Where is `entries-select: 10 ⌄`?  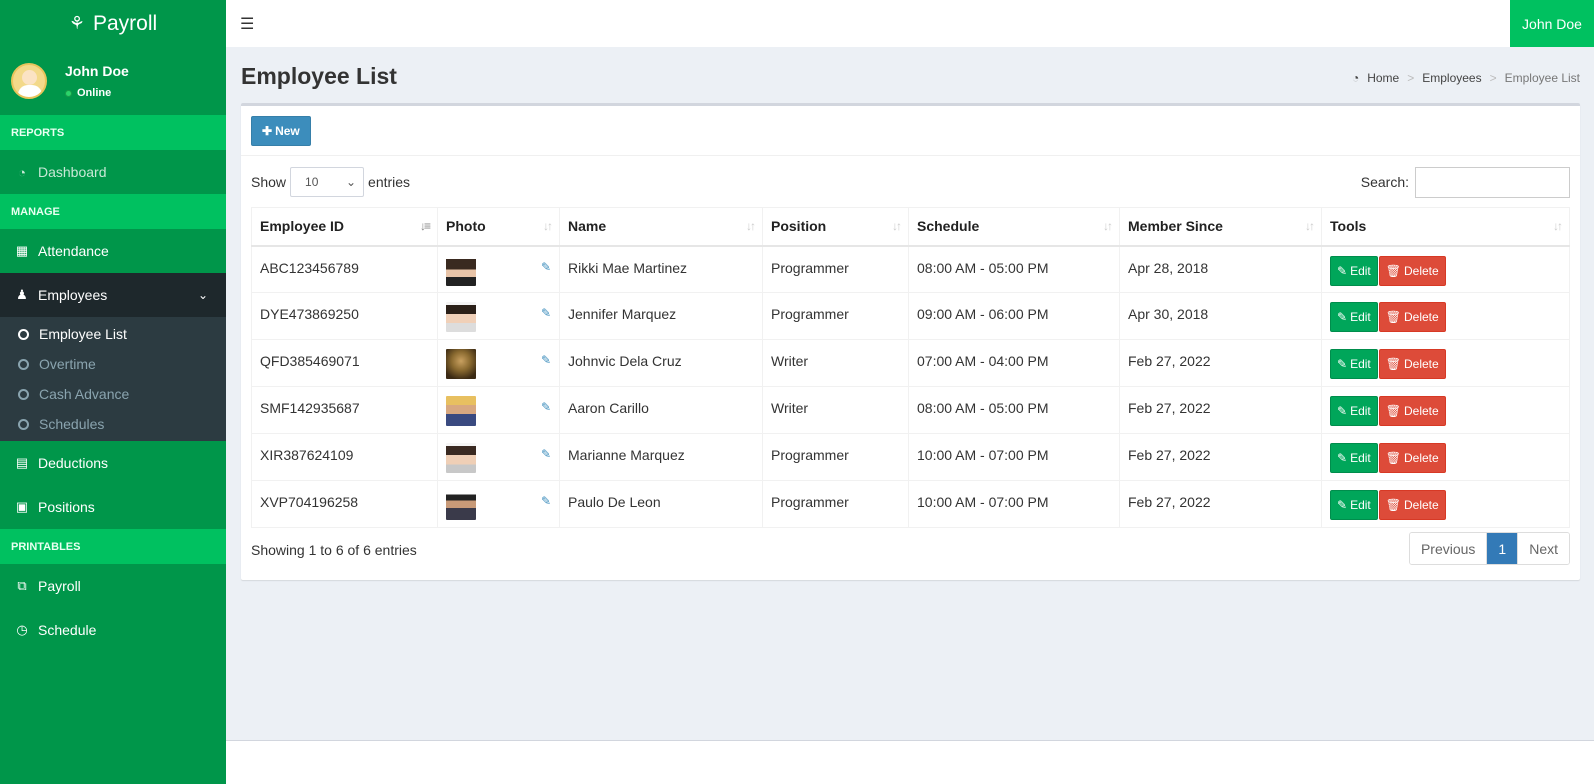
entries-select: 10 ⌄ is located at coordinates (327, 182).